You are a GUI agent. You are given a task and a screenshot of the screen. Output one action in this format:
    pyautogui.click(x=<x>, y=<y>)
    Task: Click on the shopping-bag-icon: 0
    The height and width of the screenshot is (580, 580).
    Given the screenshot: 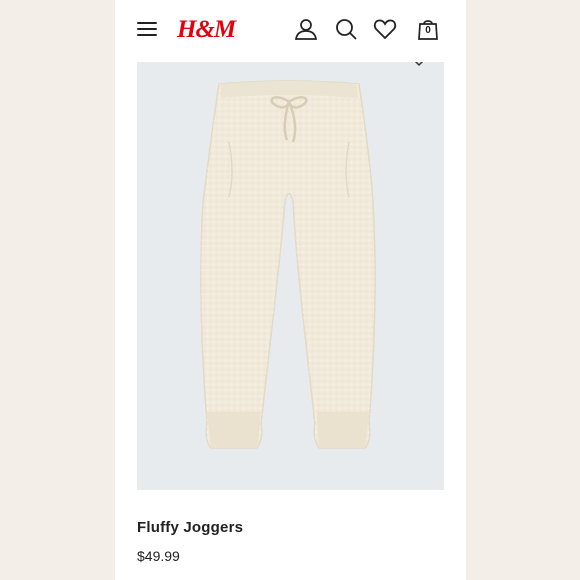 What is the action you would take?
    pyautogui.click(x=428, y=29)
    